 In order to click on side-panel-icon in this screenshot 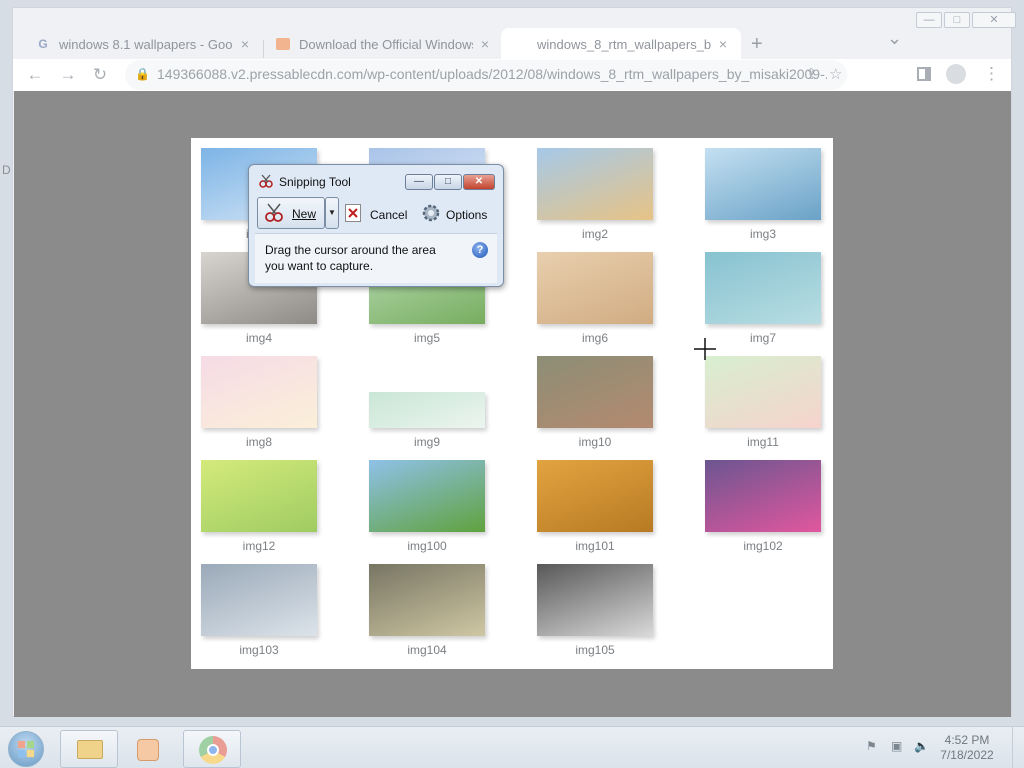, I will do `click(924, 74)`.